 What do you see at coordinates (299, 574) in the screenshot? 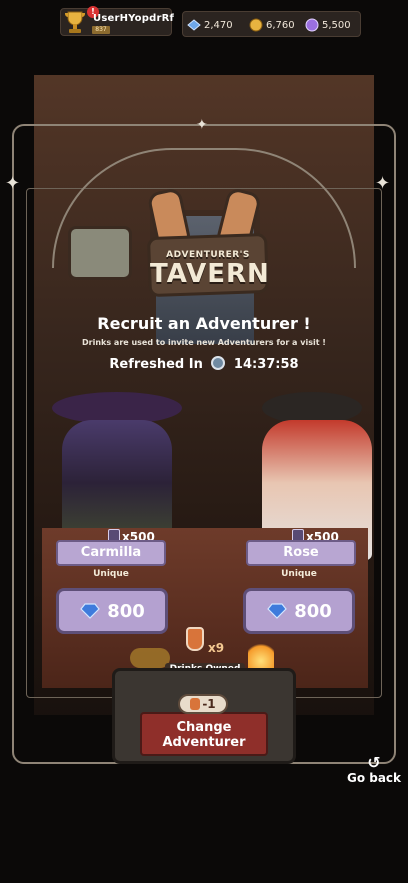
I see `rose-rarity: Unique` at bounding box center [299, 574].